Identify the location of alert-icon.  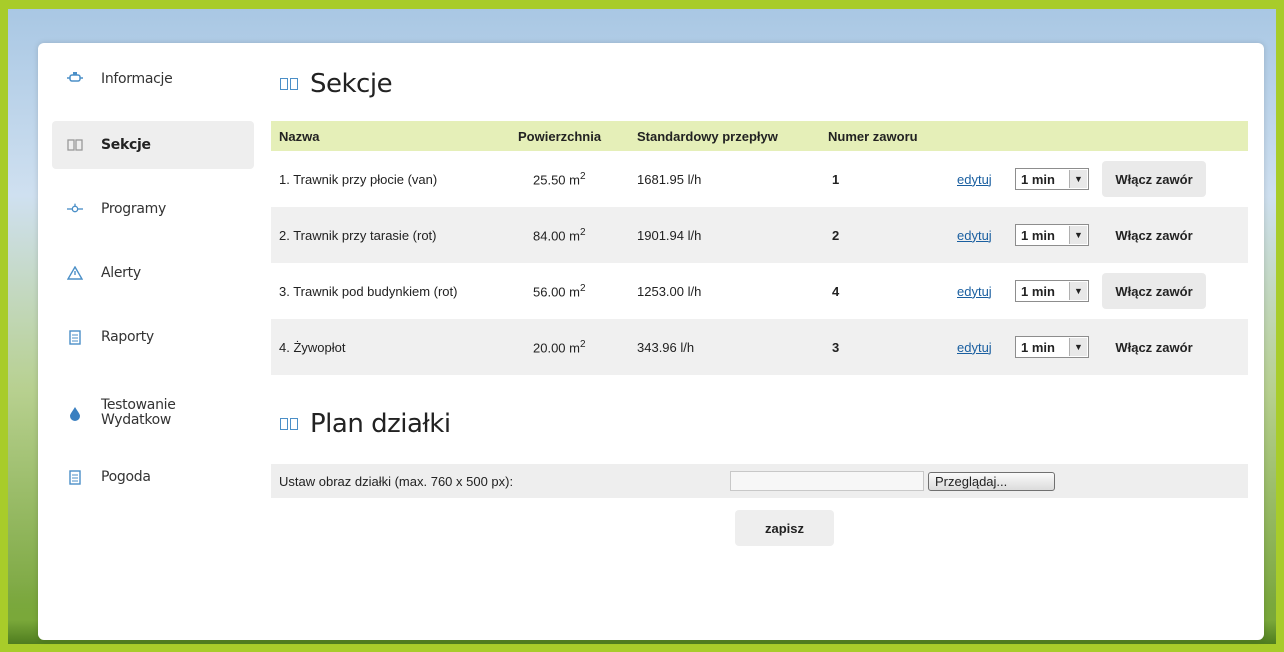
(75, 273).